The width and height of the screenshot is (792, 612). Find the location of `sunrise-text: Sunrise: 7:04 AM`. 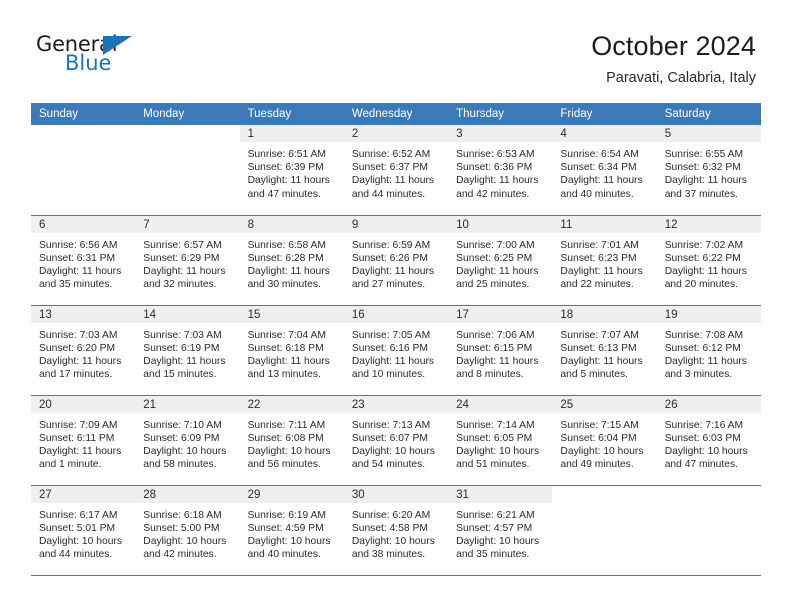

sunrise-text: Sunrise: 7:04 AM is located at coordinates (286, 335).